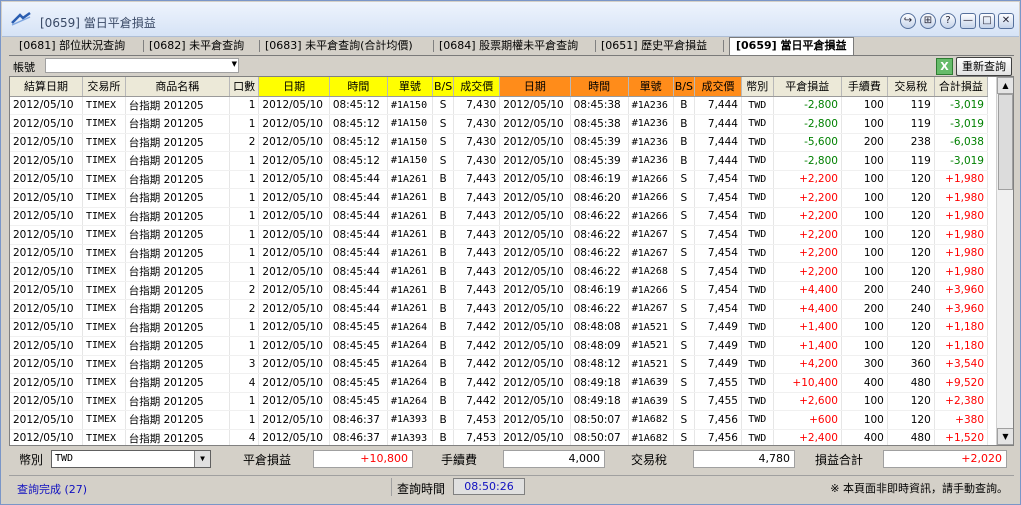 This screenshot has width=1021, height=505. Describe the element at coordinates (1005, 142) in the screenshot. I see `scroll-thumb` at that location.